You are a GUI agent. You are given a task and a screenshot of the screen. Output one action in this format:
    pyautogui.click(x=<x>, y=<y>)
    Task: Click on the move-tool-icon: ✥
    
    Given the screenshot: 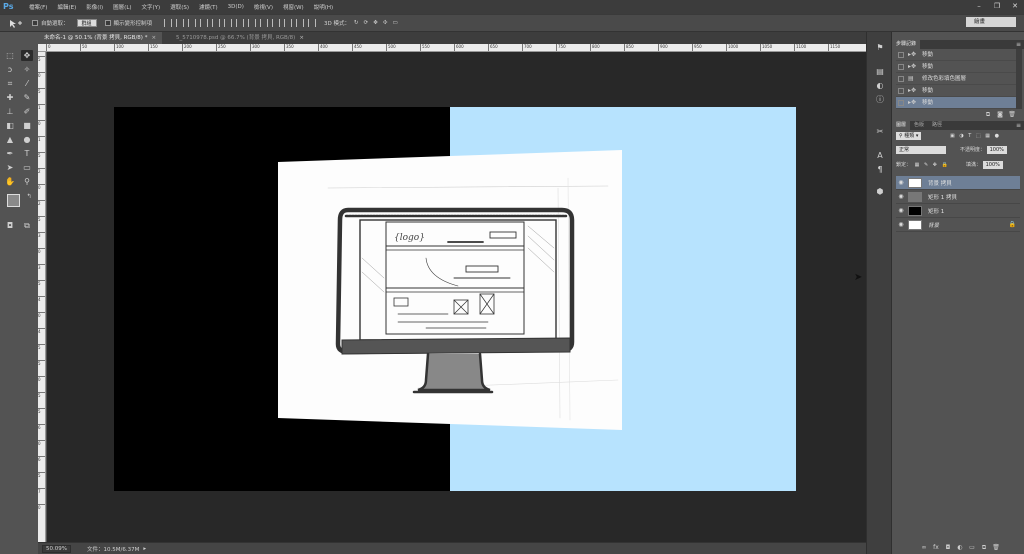 What is the action you would take?
    pyautogui.click(x=27, y=55)
    